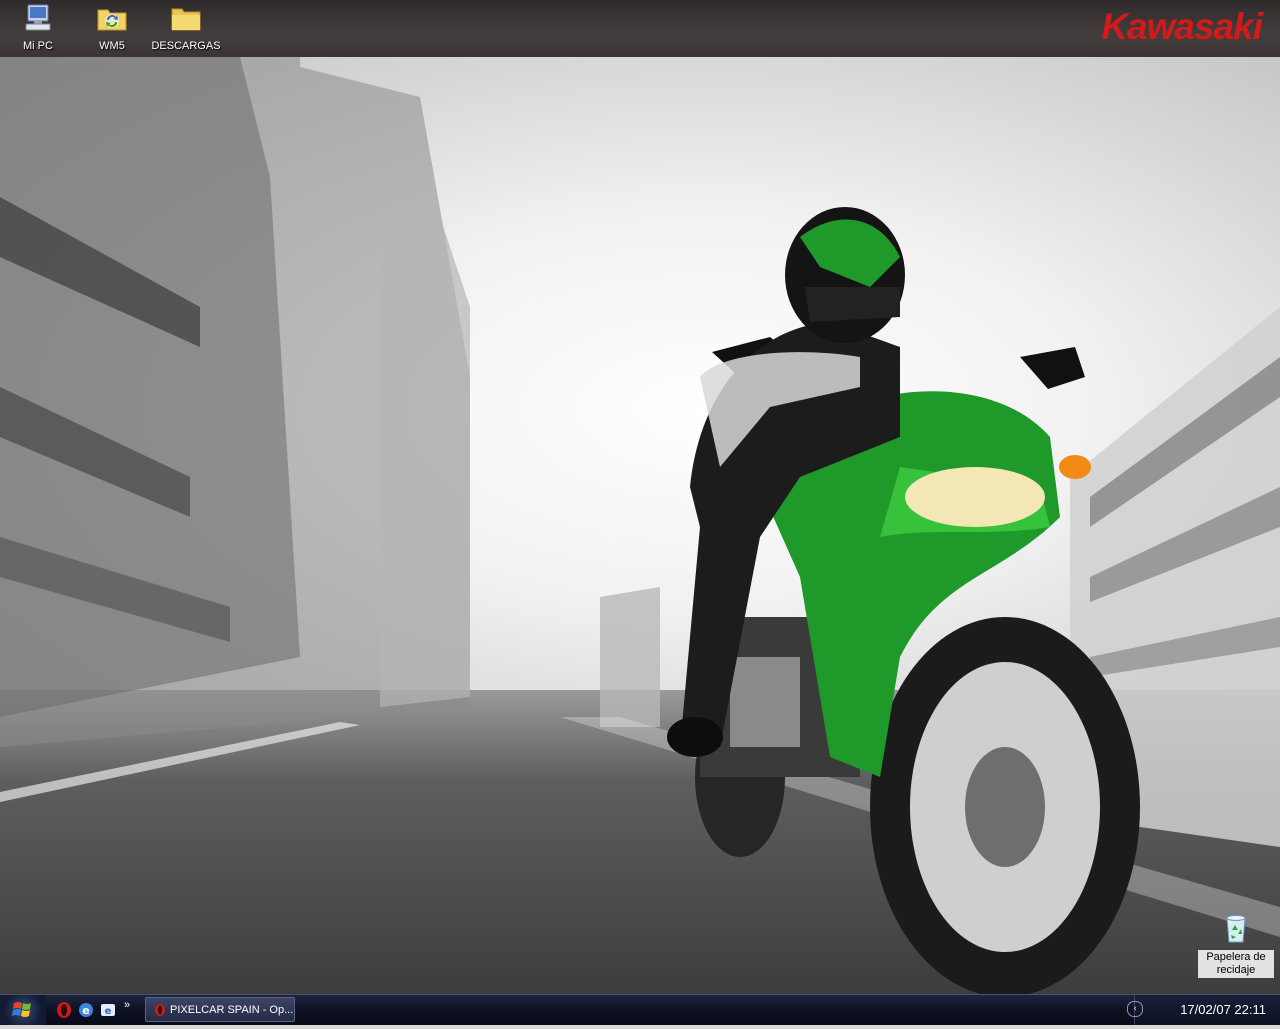  I want to click on desktop-icon-label: Mi PC, so click(38, 46).